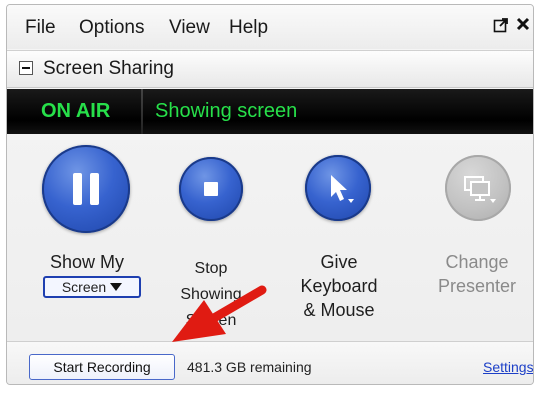  Describe the element at coordinates (189, 28) in the screenshot. I see `menu-view: View` at that location.